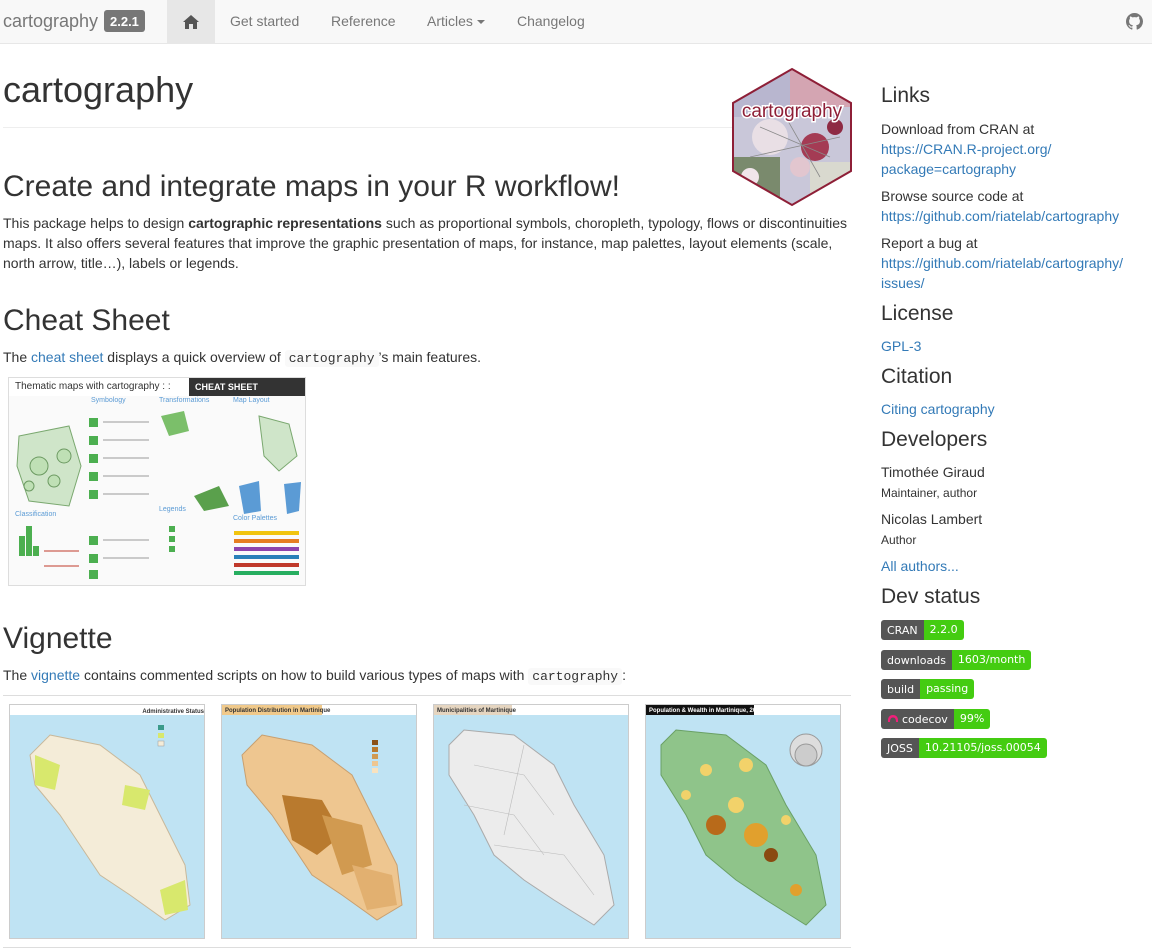 The height and width of the screenshot is (951, 1152). Describe the element at coordinates (67, 357) in the screenshot. I see `cheat-sheet-link: cheat sheet` at that location.